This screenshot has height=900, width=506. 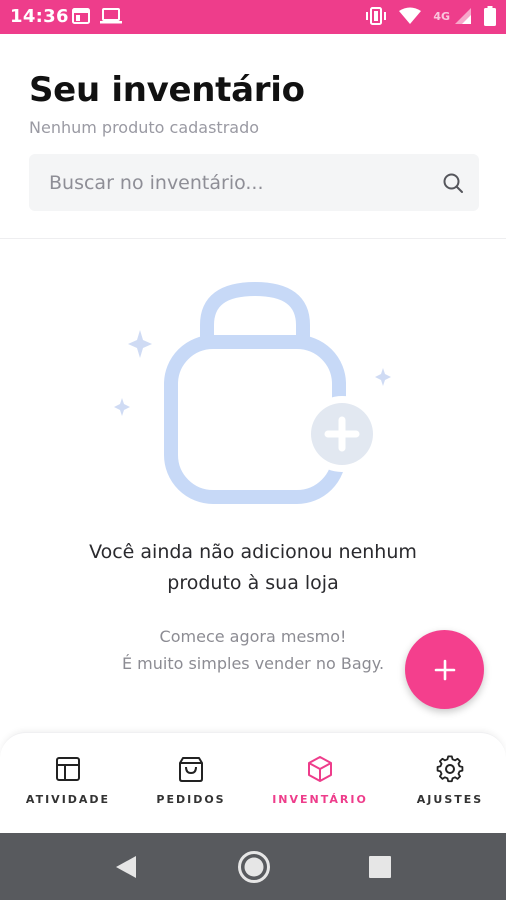 I want to click on home-icon, so click(x=254, y=867).